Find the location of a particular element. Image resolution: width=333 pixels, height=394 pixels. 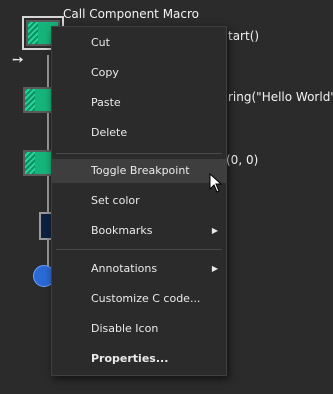

menu-item-set-color: Set color is located at coordinates (139, 201).